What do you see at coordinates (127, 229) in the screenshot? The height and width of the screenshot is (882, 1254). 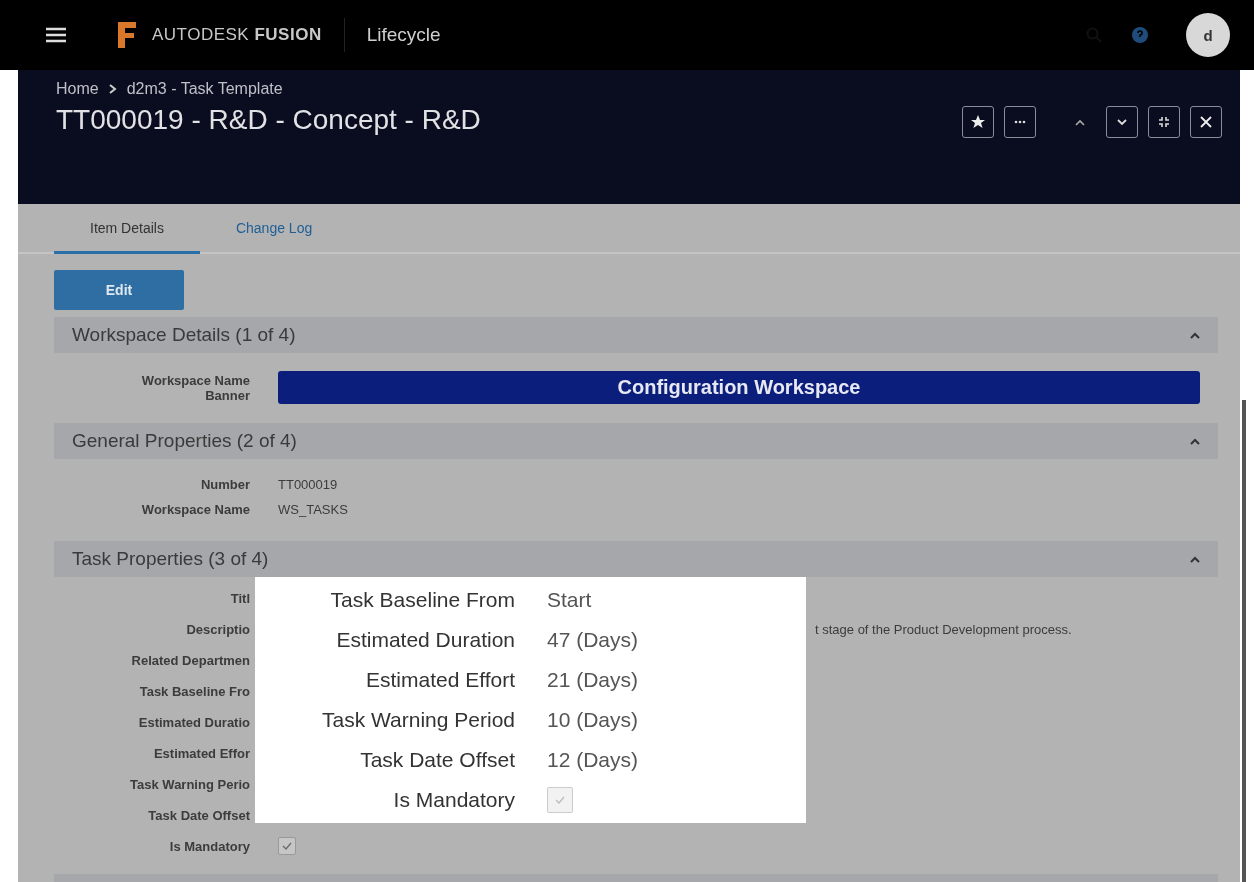 I see `tab: Item Details` at bounding box center [127, 229].